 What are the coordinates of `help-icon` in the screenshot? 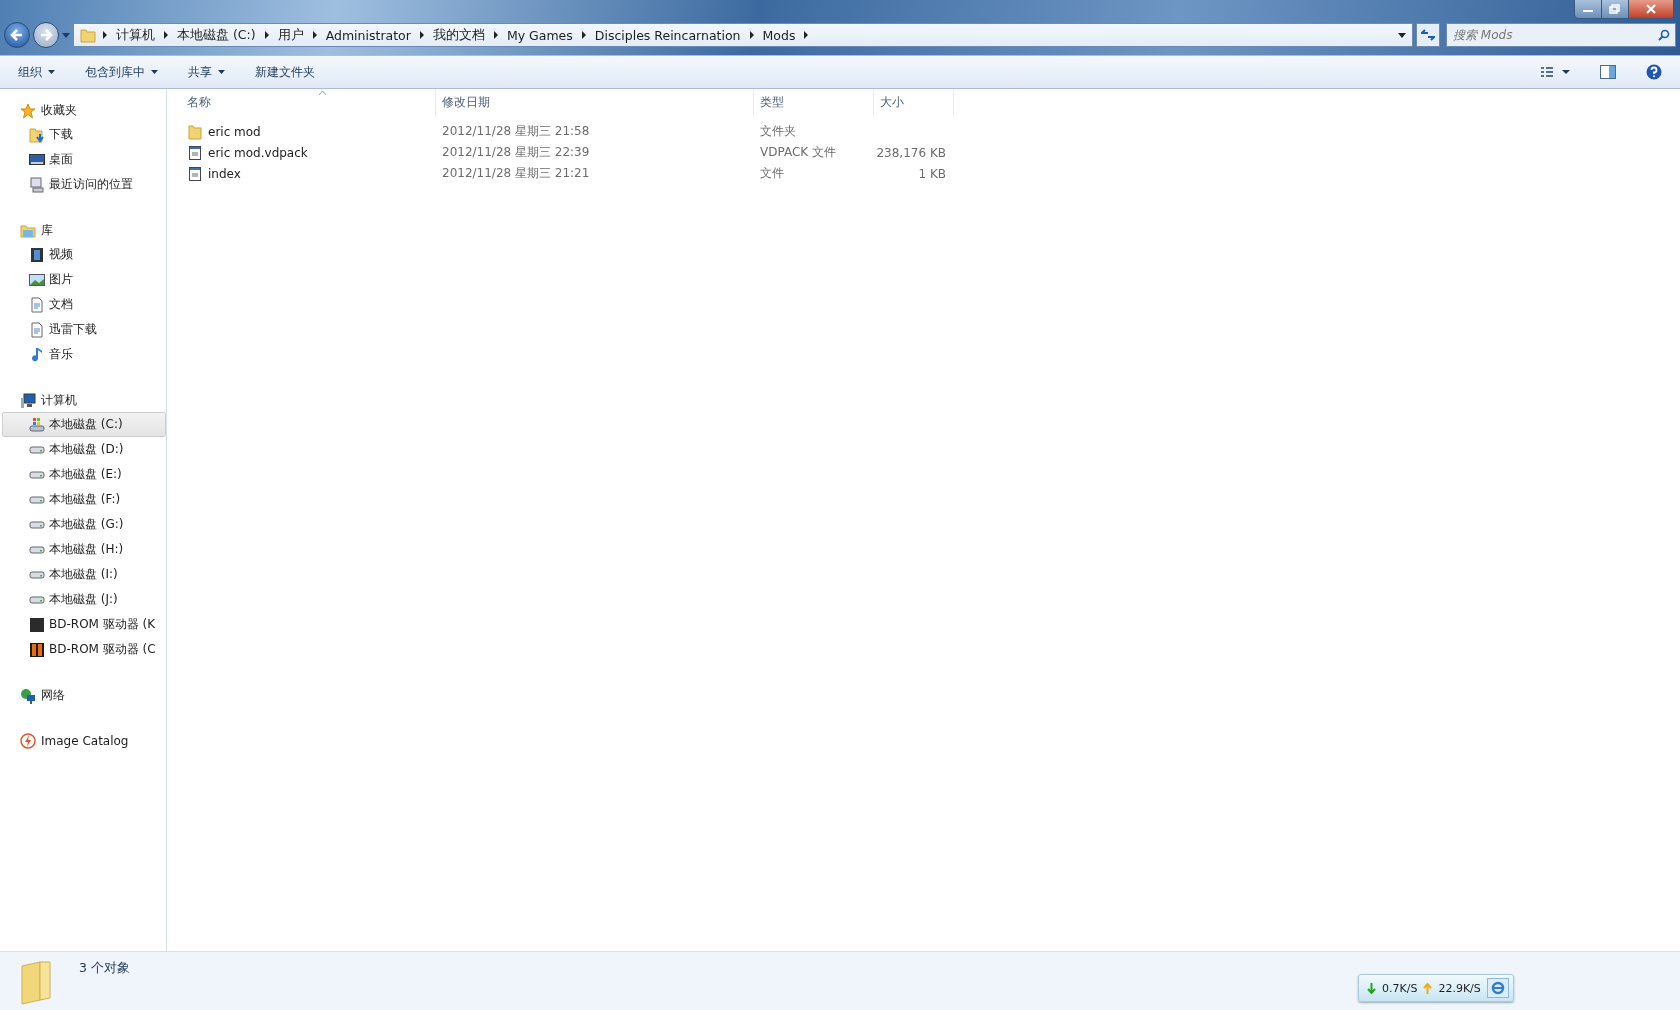 It's located at (1654, 72).